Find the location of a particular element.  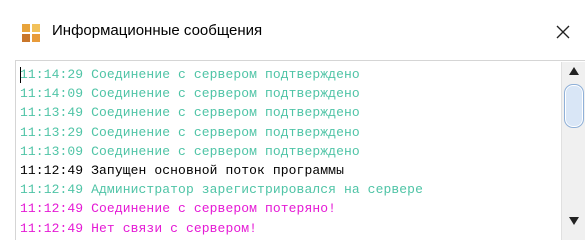

close-icon is located at coordinates (562, 32).